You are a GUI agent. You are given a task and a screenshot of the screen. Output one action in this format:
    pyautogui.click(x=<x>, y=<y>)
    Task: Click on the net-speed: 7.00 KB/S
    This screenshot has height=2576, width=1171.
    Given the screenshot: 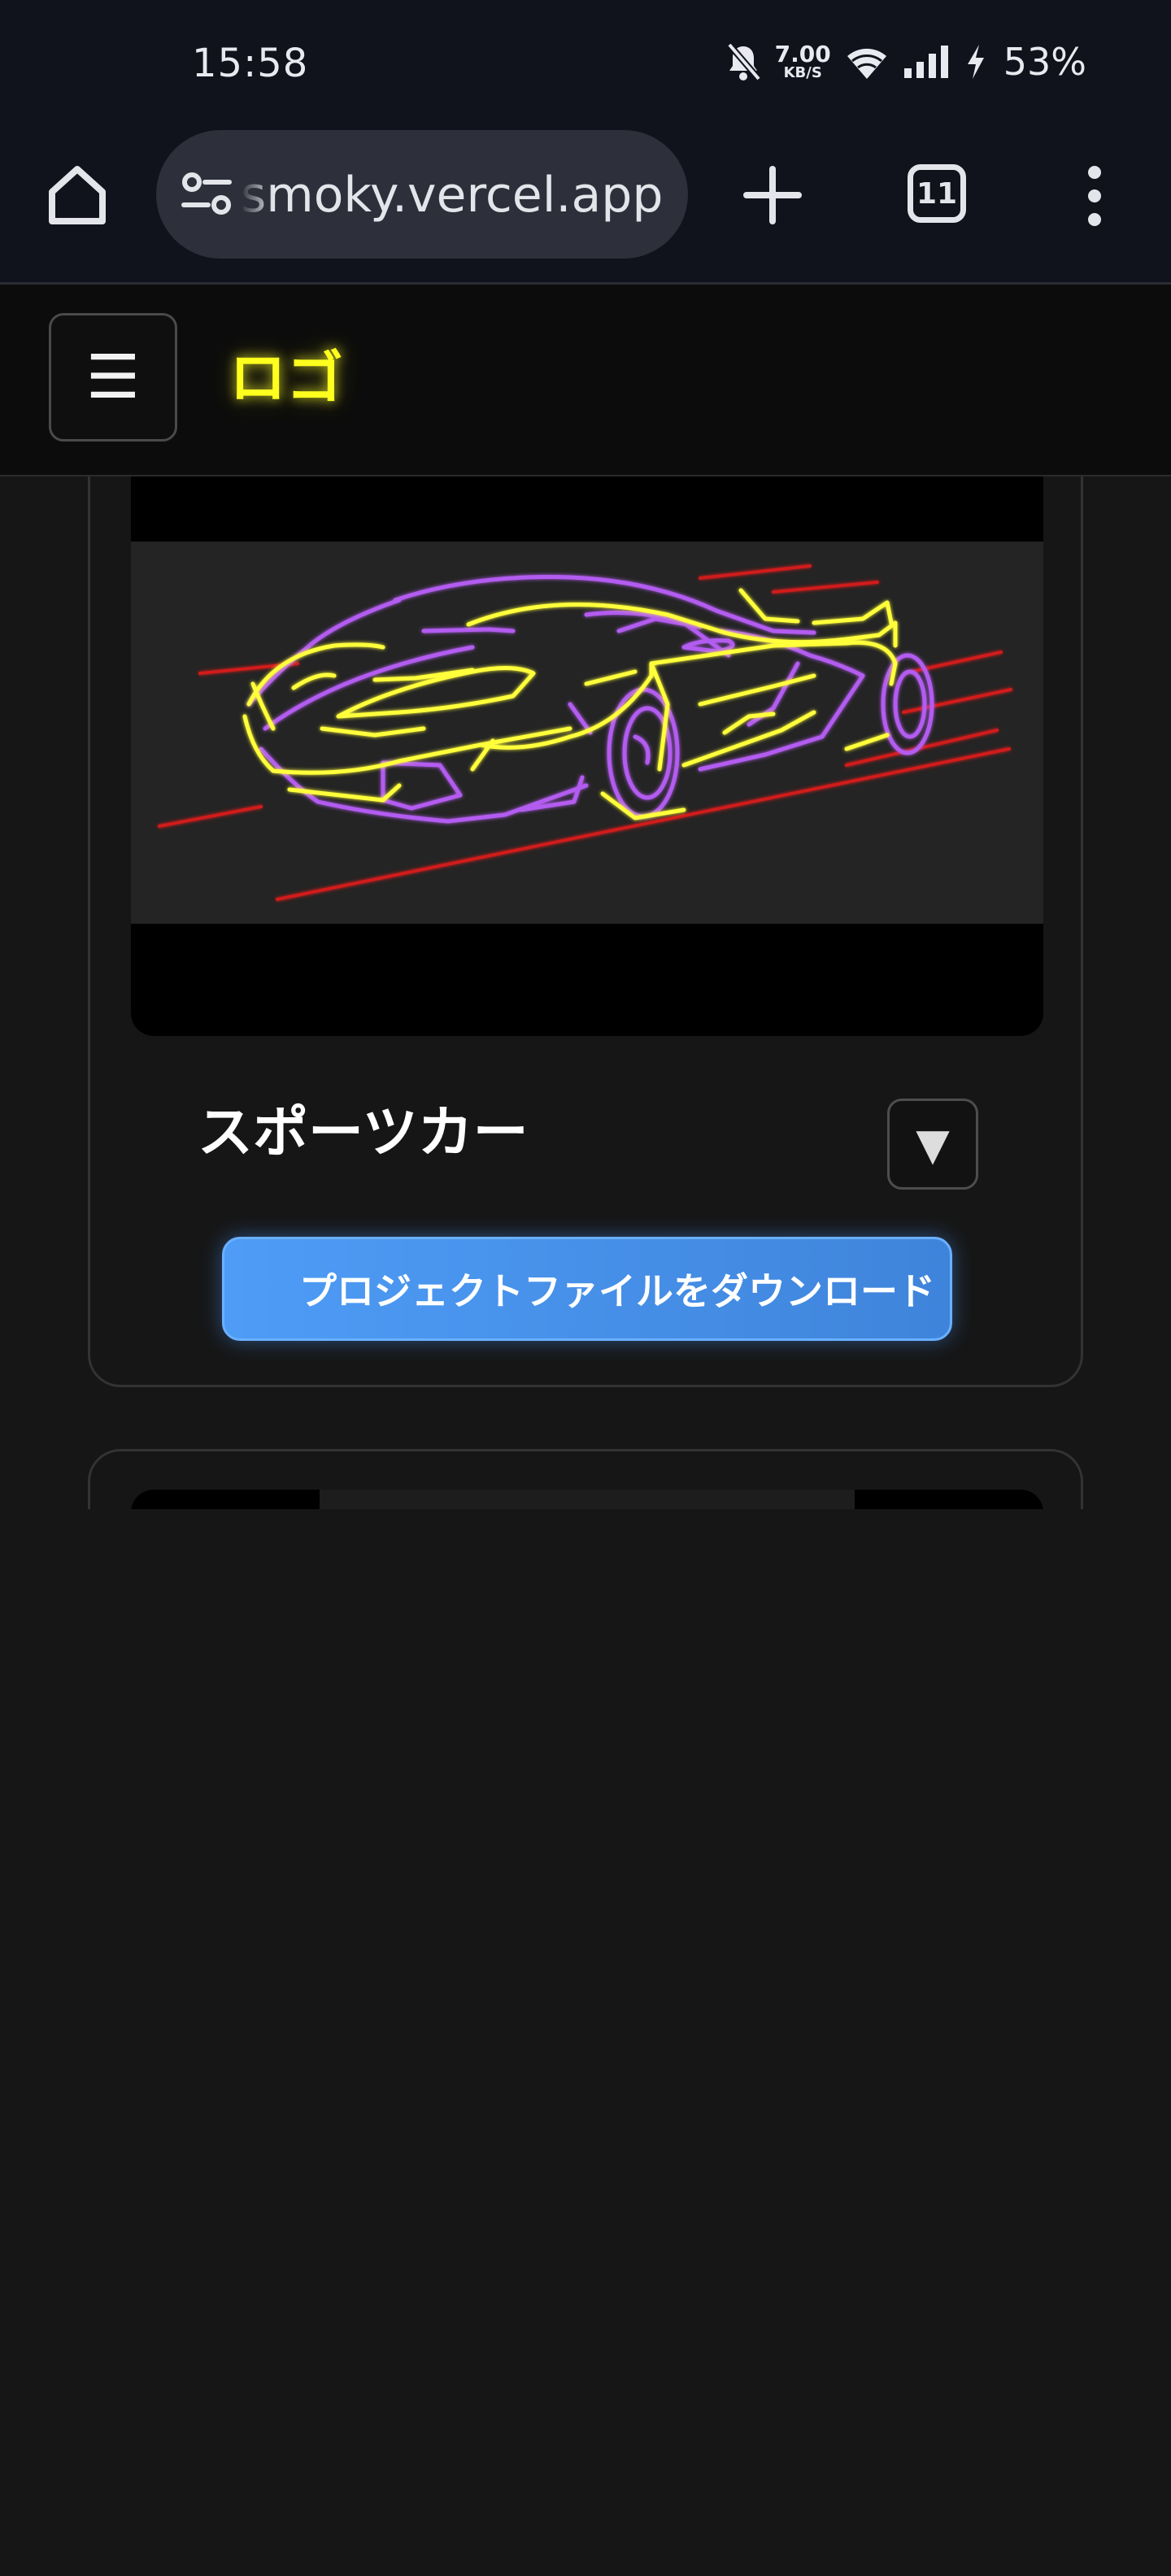 What is the action you would take?
    pyautogui.click(x=803, y=61)
    